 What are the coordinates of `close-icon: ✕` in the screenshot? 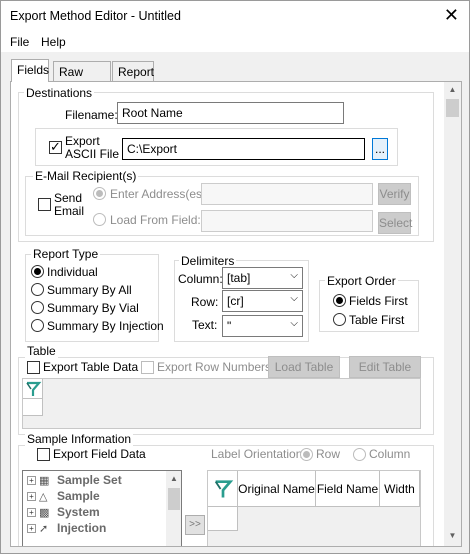 It's located at (451, 15).